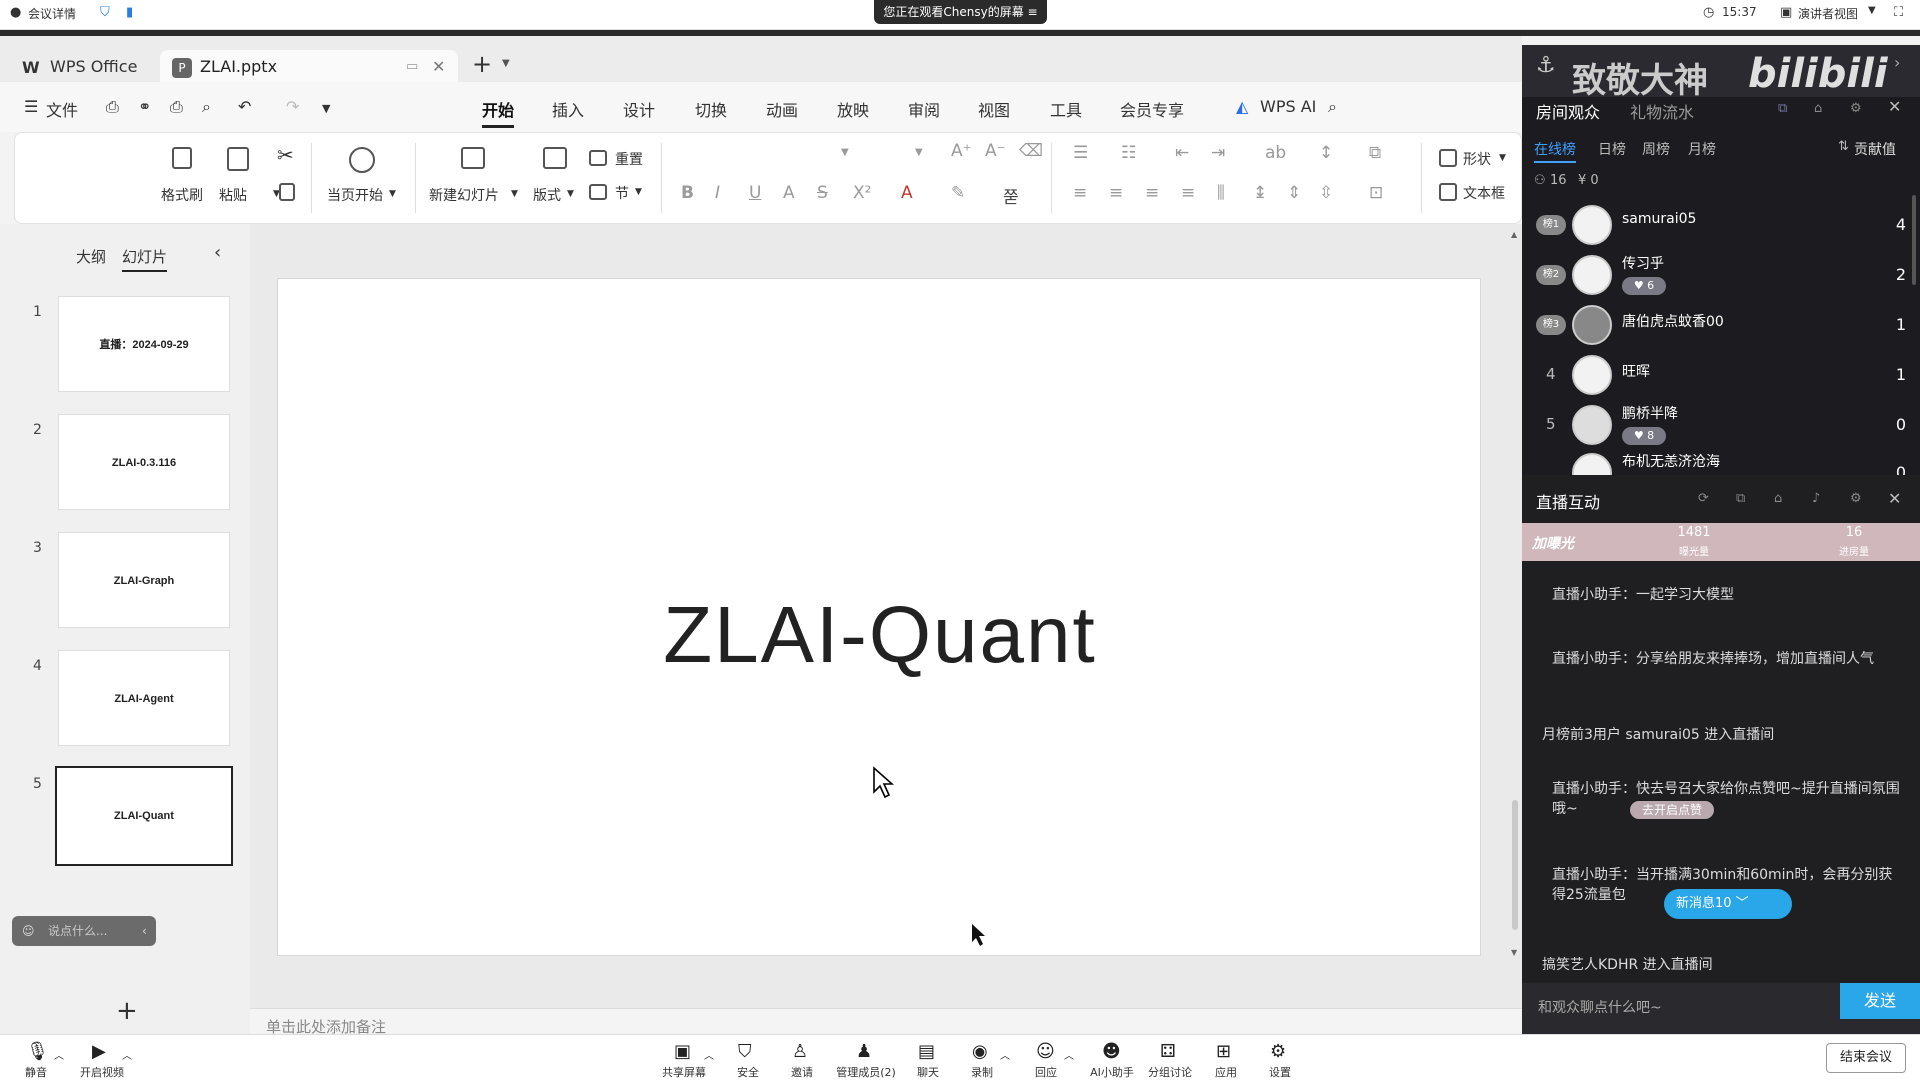  What do you see at coordinates (1080, 193) in the screenshot?
I see `align-left-icon: ≡` at bounding box center [1080, 193].